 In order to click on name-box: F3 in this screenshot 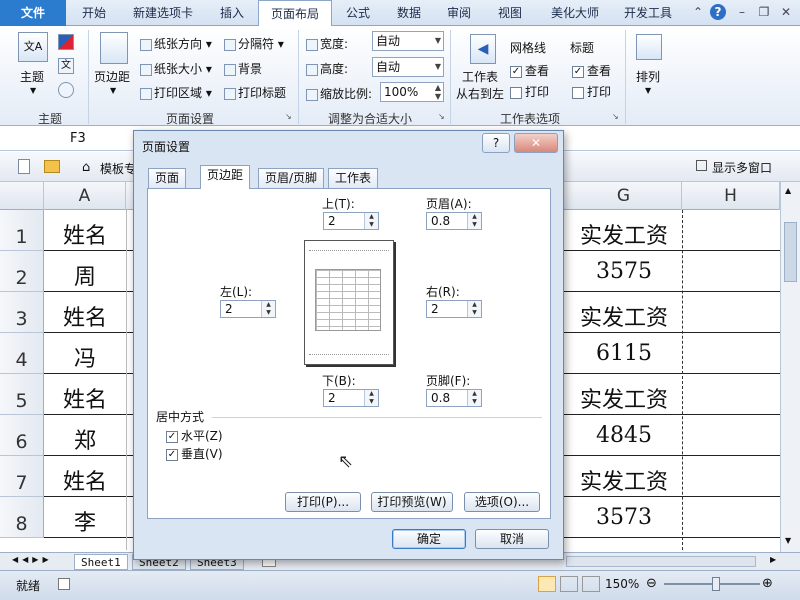, I will do `click(74, 139)`.